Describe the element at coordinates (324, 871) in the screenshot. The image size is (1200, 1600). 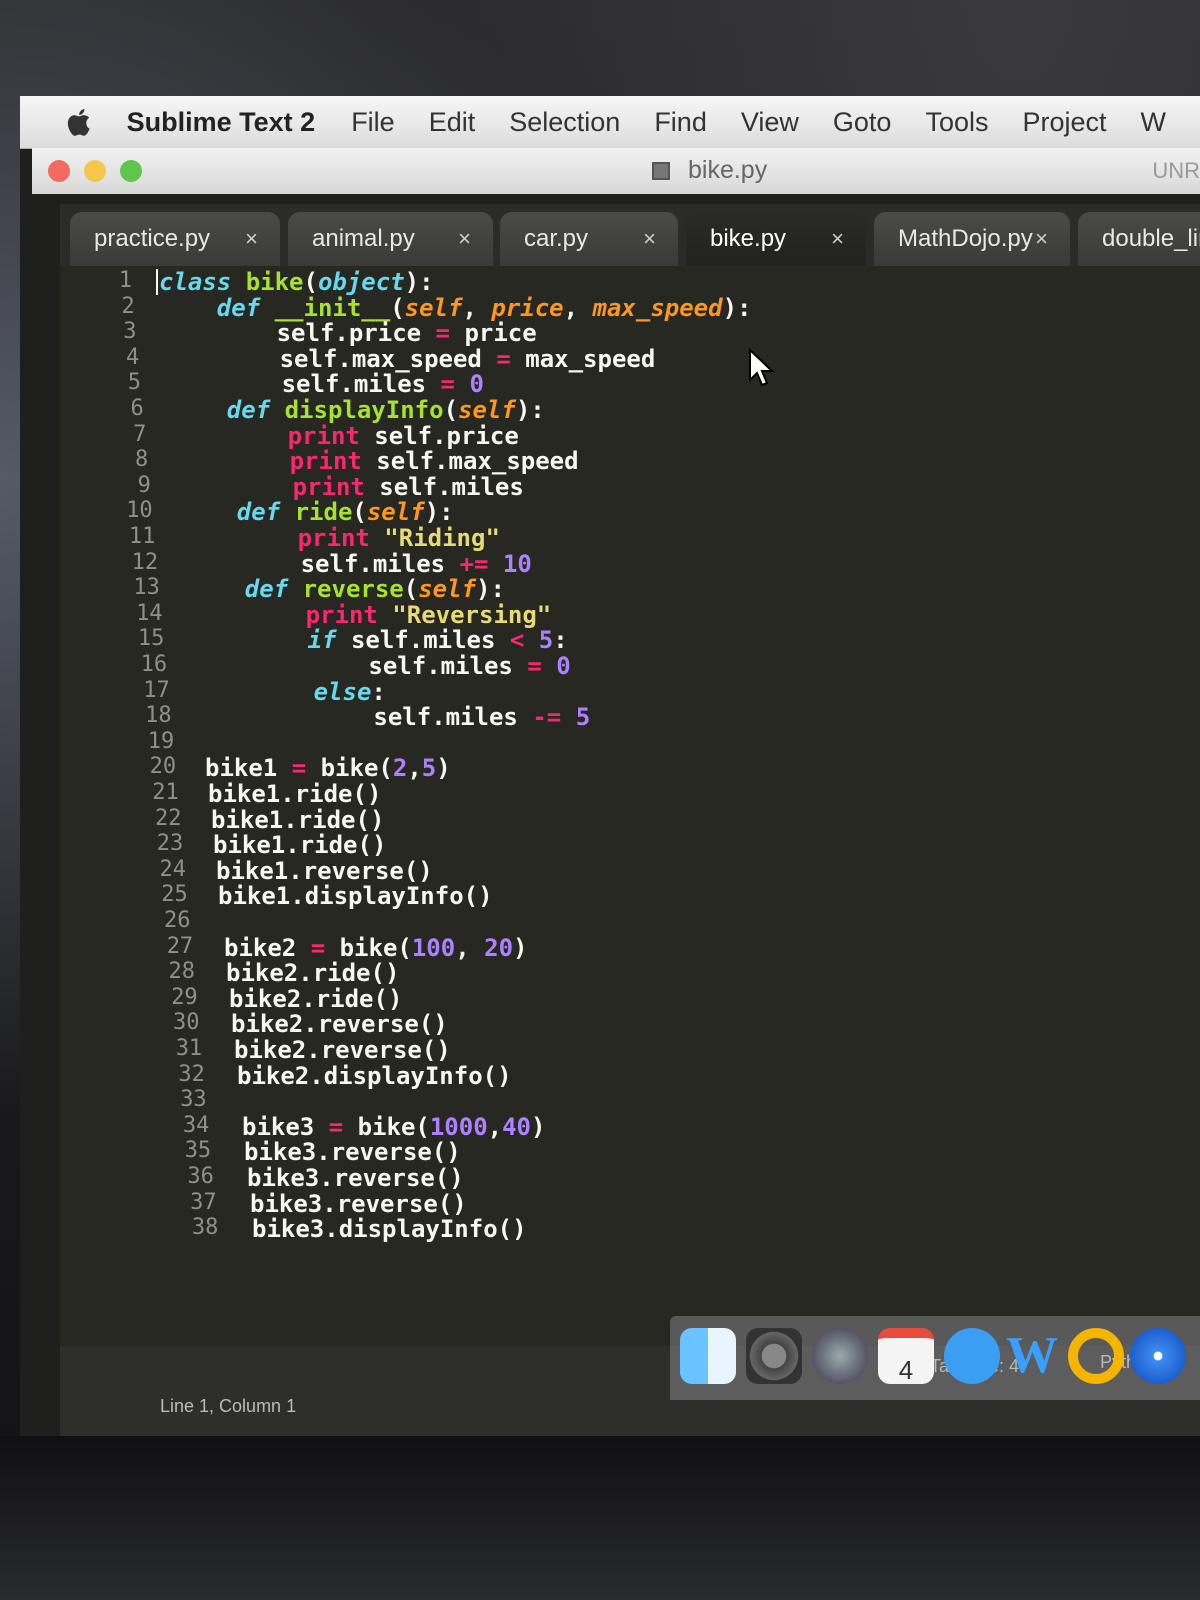
I see `code-line: bike1.reverse()` at that location.